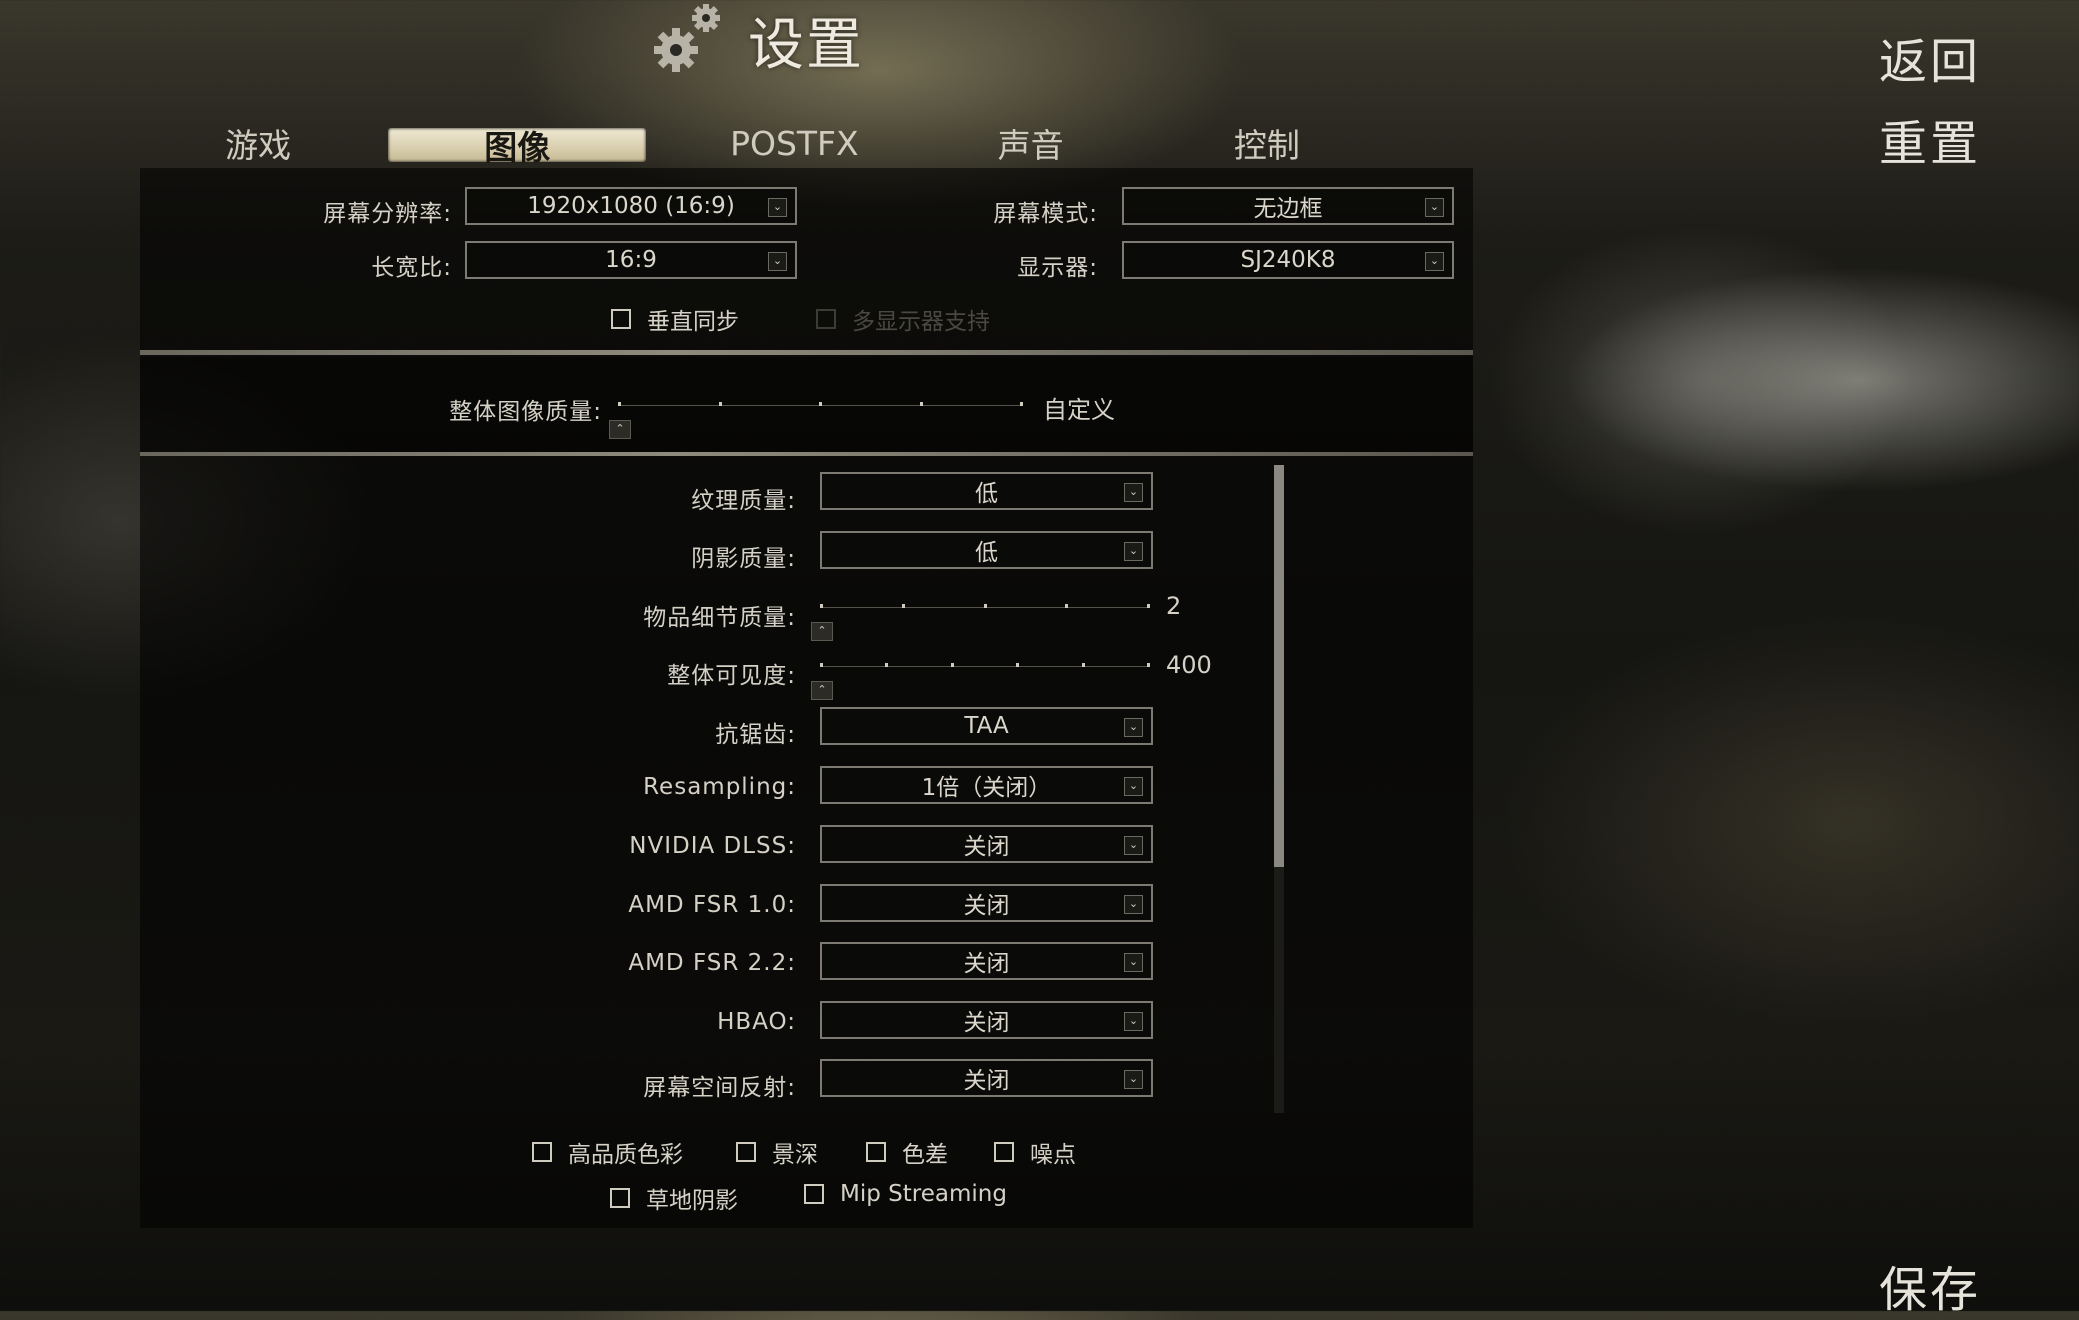 The width and height of the screenshot is (2079, 1320). I want to click on screen-mode-label: 屏幕模式:, so click(1045, 214).